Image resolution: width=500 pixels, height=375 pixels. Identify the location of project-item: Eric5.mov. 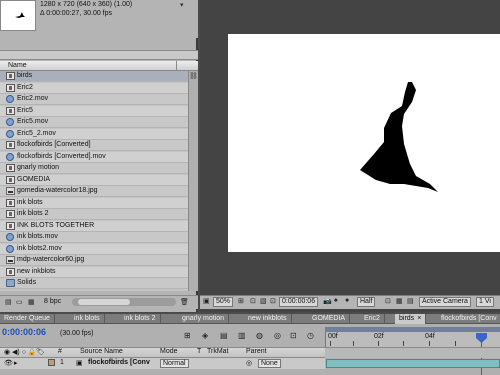
(94, 122).